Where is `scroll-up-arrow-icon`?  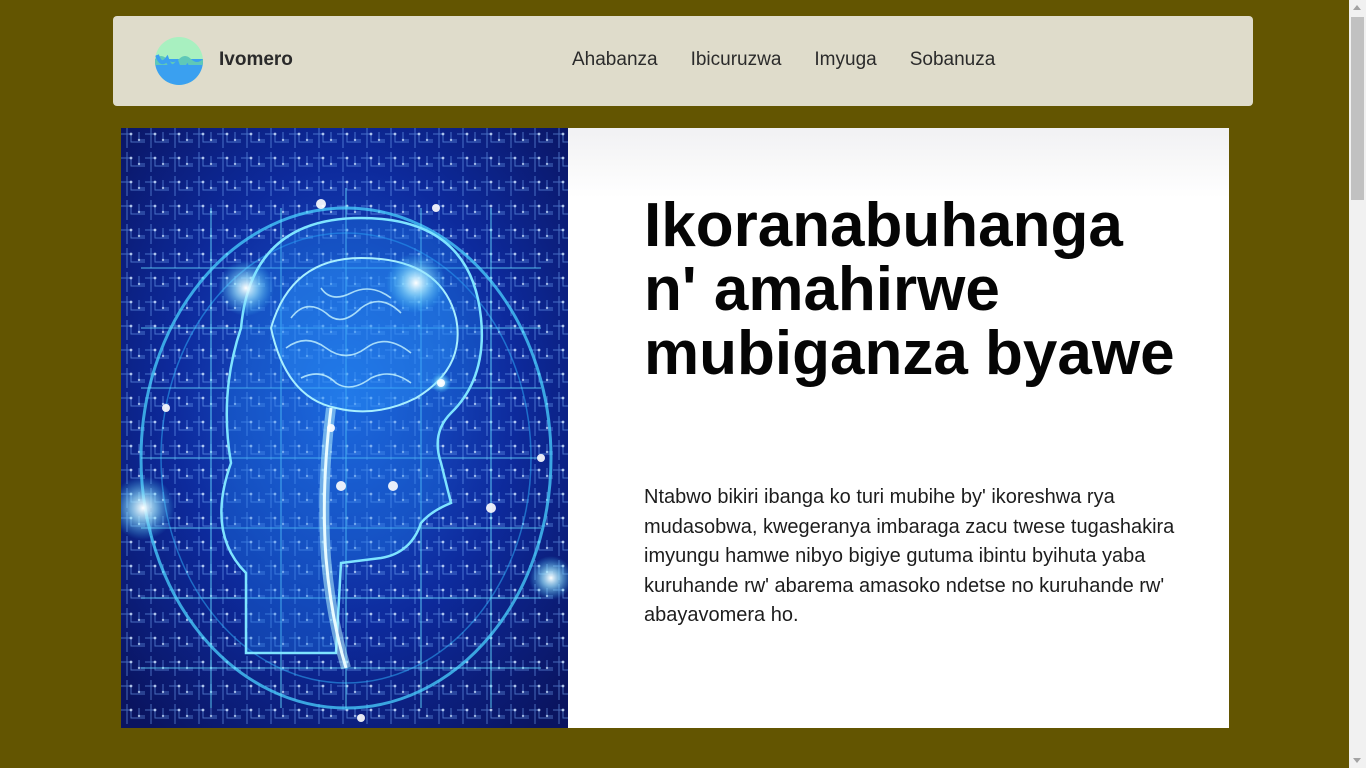
scroll-up-arrow-icon is located at coordinates (1357, 7).